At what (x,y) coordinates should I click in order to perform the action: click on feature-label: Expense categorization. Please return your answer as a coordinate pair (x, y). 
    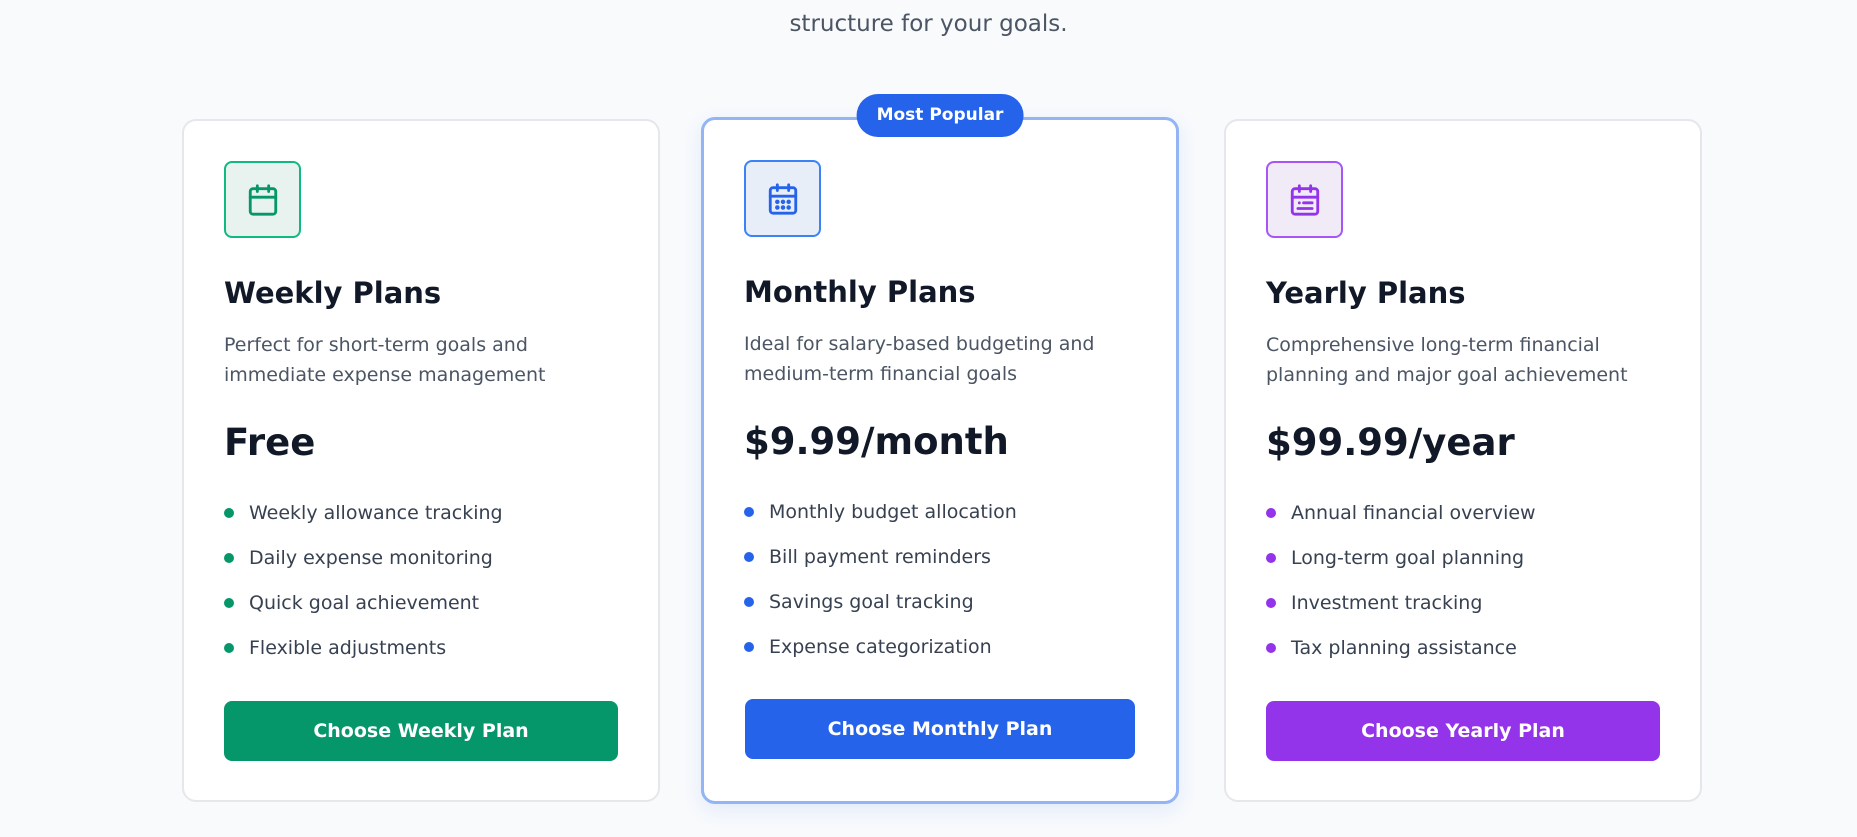
    Looking at the image, I should click on (880, 646).